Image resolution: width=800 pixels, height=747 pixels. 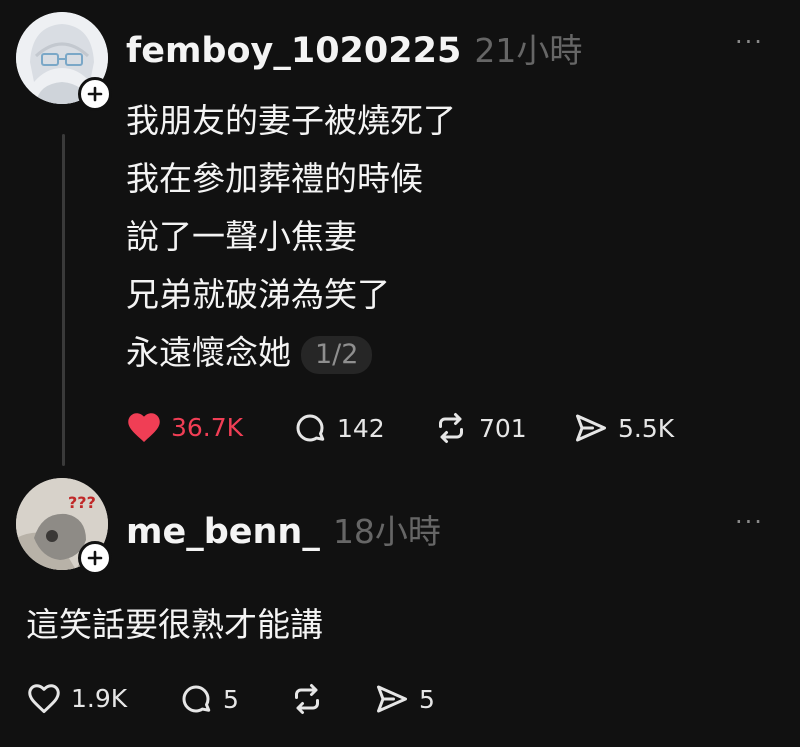 What do you see at coordinates (293, 51) in the screenshot?
I see `username: femboy_1020225` at bounding box center [293, 51].